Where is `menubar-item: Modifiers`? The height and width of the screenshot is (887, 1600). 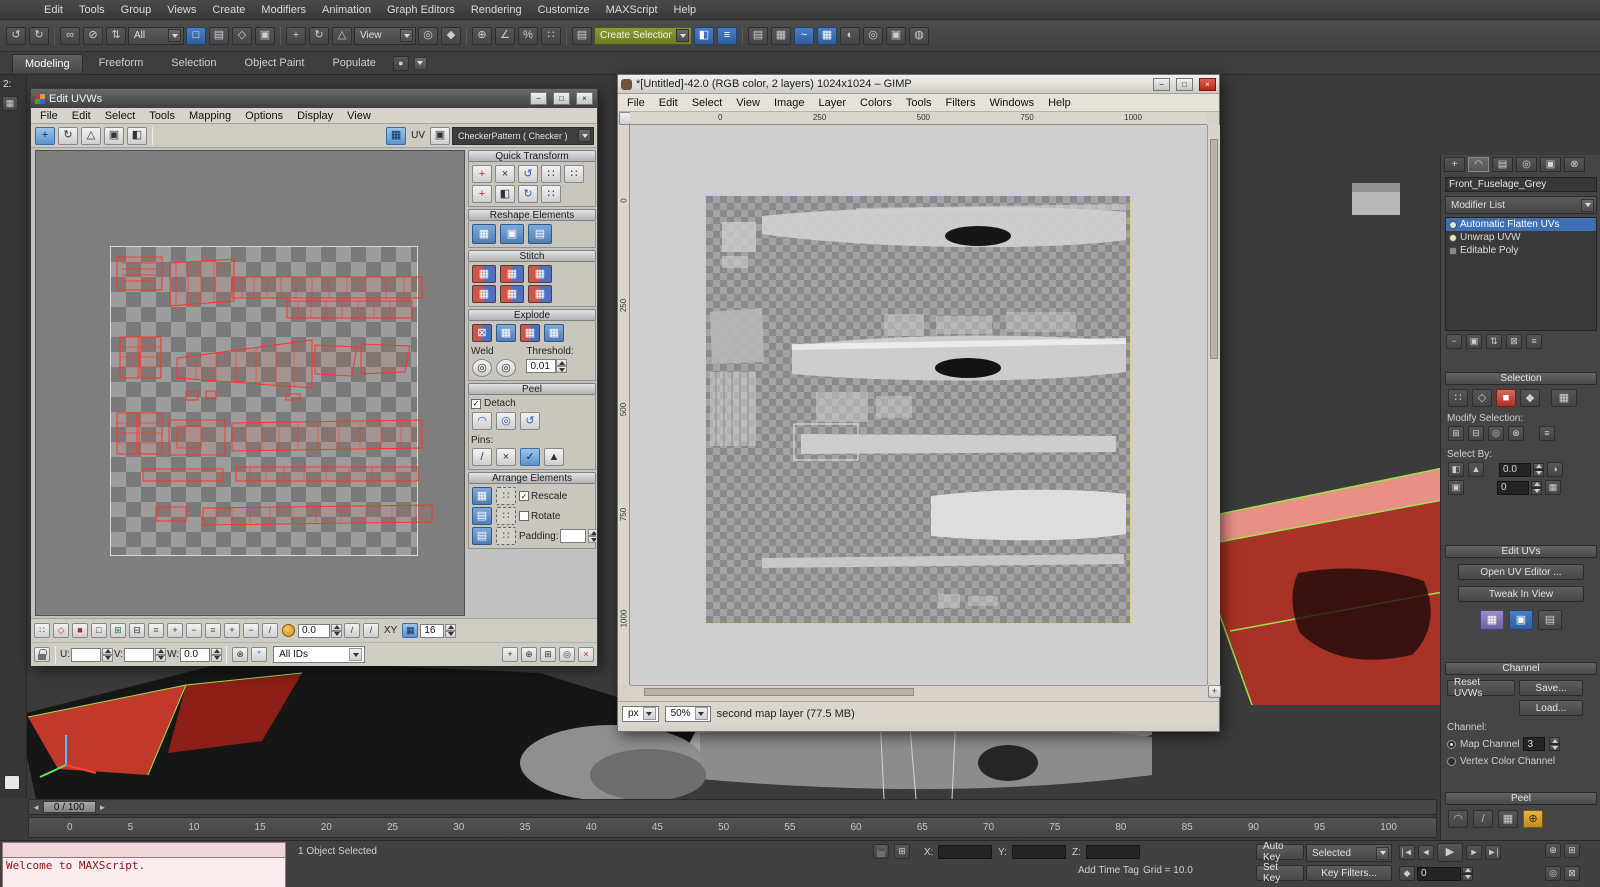 menubar-item: Modifiers is located at coordinates (283, 10).